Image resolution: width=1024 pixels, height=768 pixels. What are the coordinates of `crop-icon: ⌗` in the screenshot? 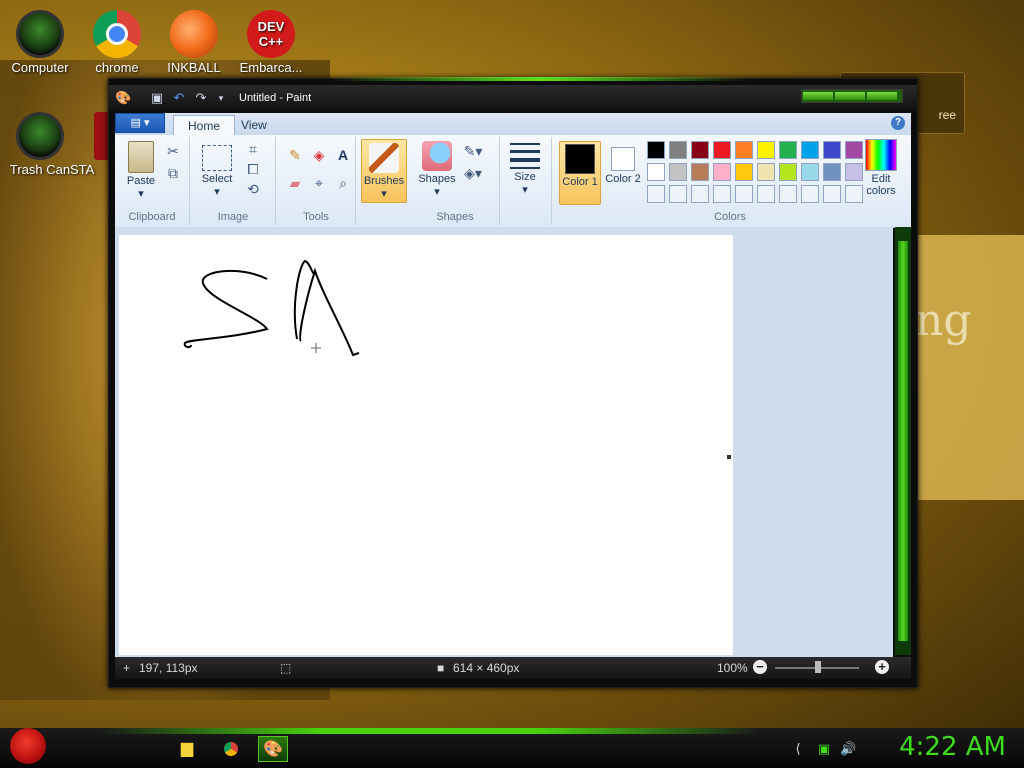 It's located at (253, 149).